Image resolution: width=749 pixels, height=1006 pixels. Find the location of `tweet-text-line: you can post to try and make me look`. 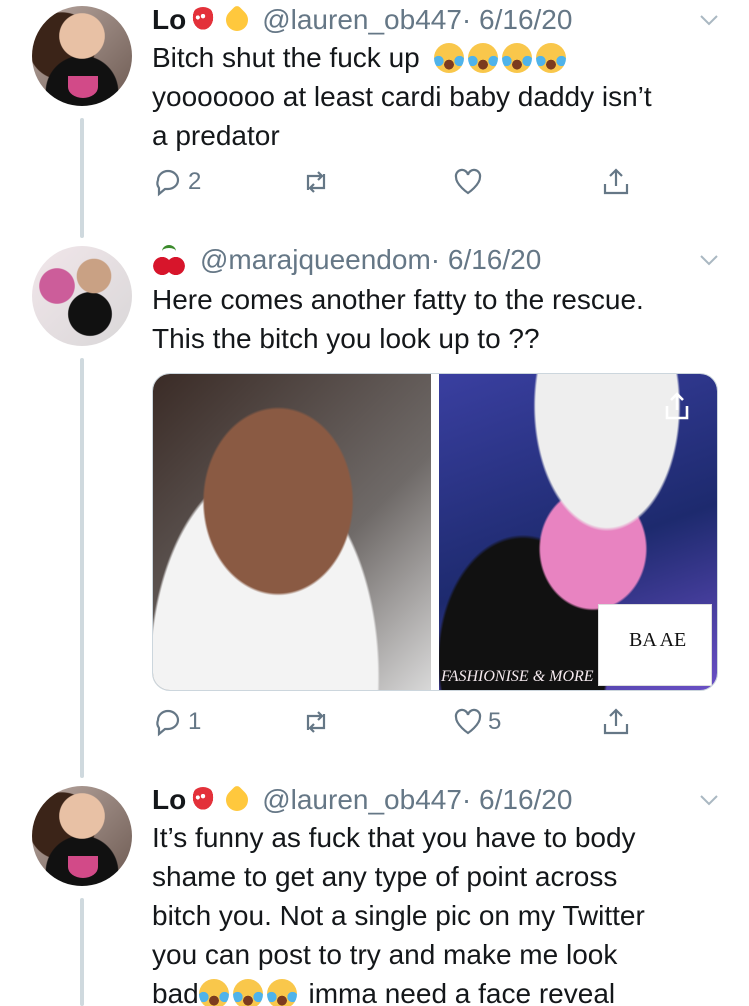

tweet-text-line: you can post to try and make me look is located at coordinates (385, 954).